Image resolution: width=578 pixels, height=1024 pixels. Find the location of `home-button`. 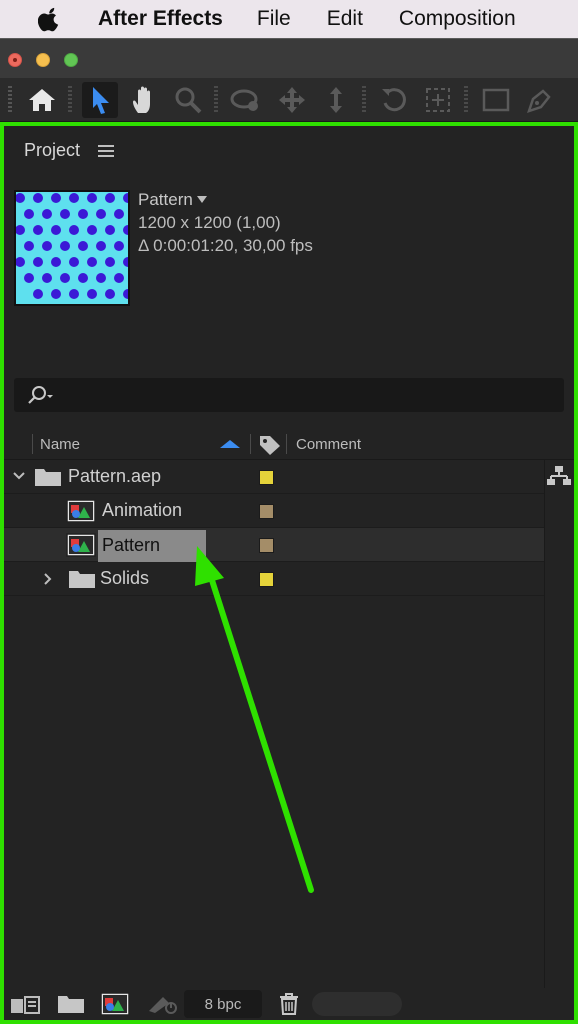

home-button is located at coordinates (42, 100).